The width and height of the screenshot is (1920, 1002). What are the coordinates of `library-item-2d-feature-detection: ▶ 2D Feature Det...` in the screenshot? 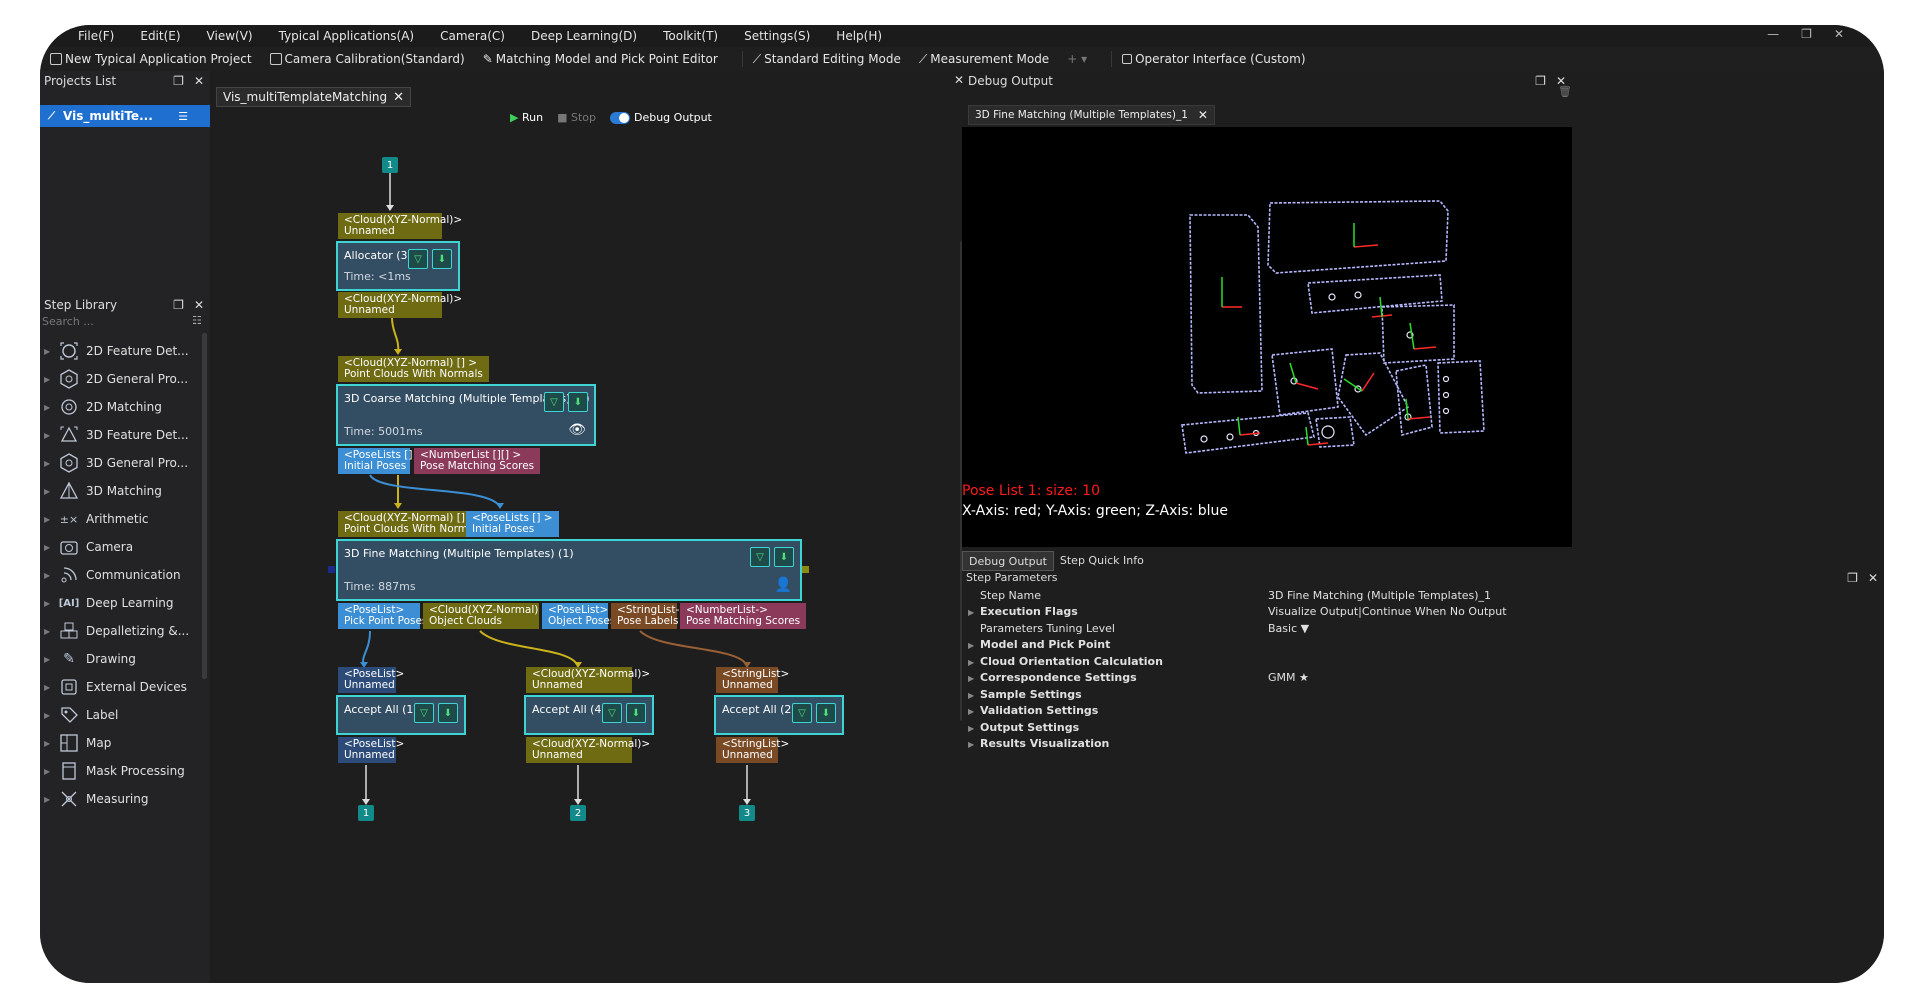 It's located at (120, 351).